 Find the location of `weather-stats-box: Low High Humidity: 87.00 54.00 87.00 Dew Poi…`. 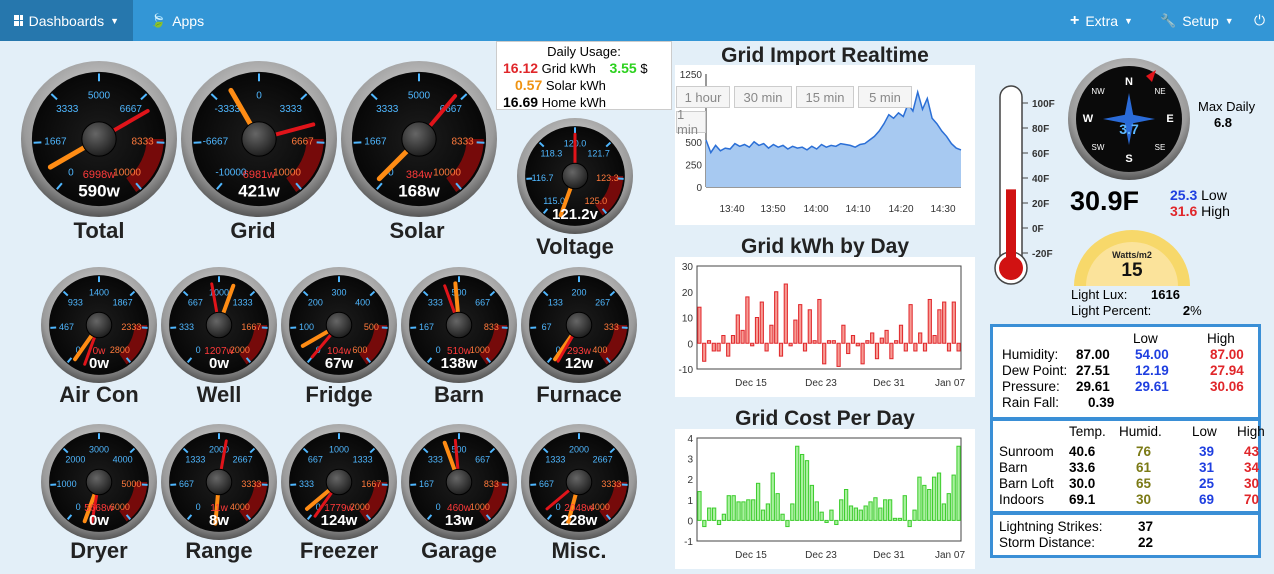

weather-stats-box: Low High Humidity: 87.00 54.00 87.00 Dew Poi… is located at coordinates (1125, 372).